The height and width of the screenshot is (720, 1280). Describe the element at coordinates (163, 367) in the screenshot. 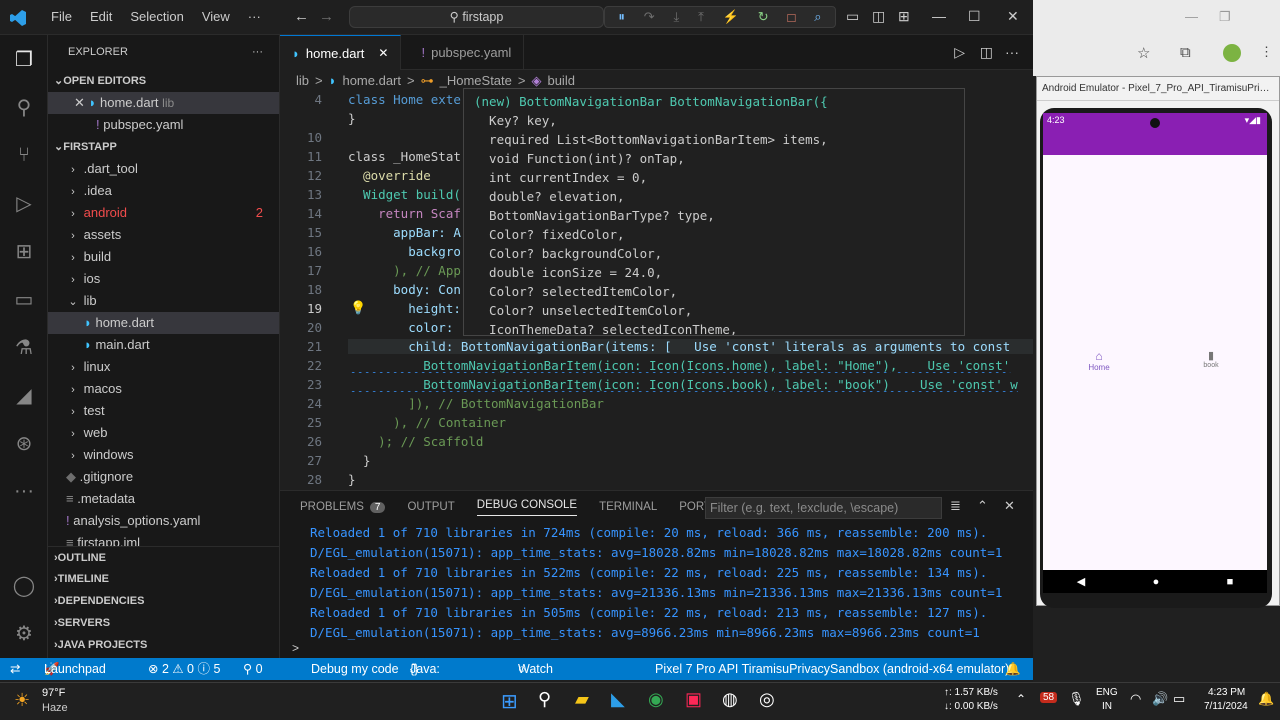

I see `tree-linux: › linux` at that location.